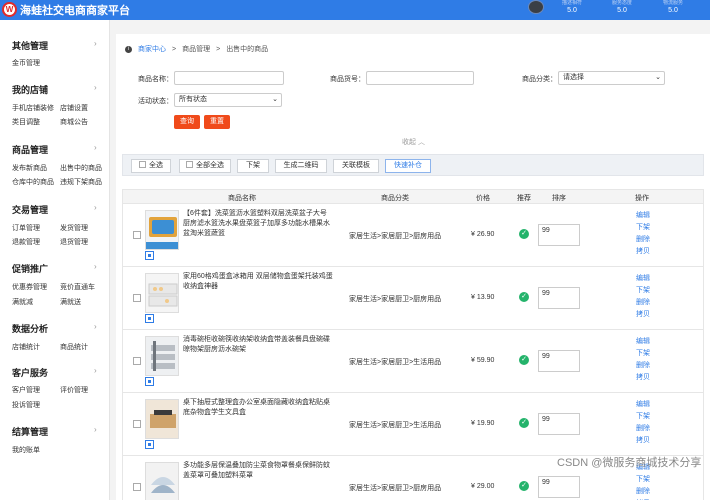 The height and width of the screenshot is (500, 710). Describe the element at coordinates (33, 108) in the screenshot. I see `sidebar-item: 手机店铺装修` at that location.